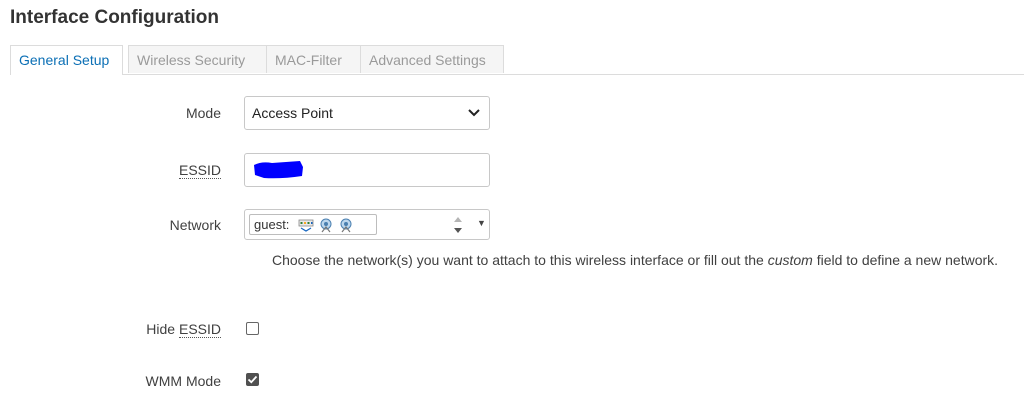 The image size is (1024, 407). What do you see at coordinates (195, 225) in the screenshot?
I see `network-label: Network` at bounding box center [195, 225].